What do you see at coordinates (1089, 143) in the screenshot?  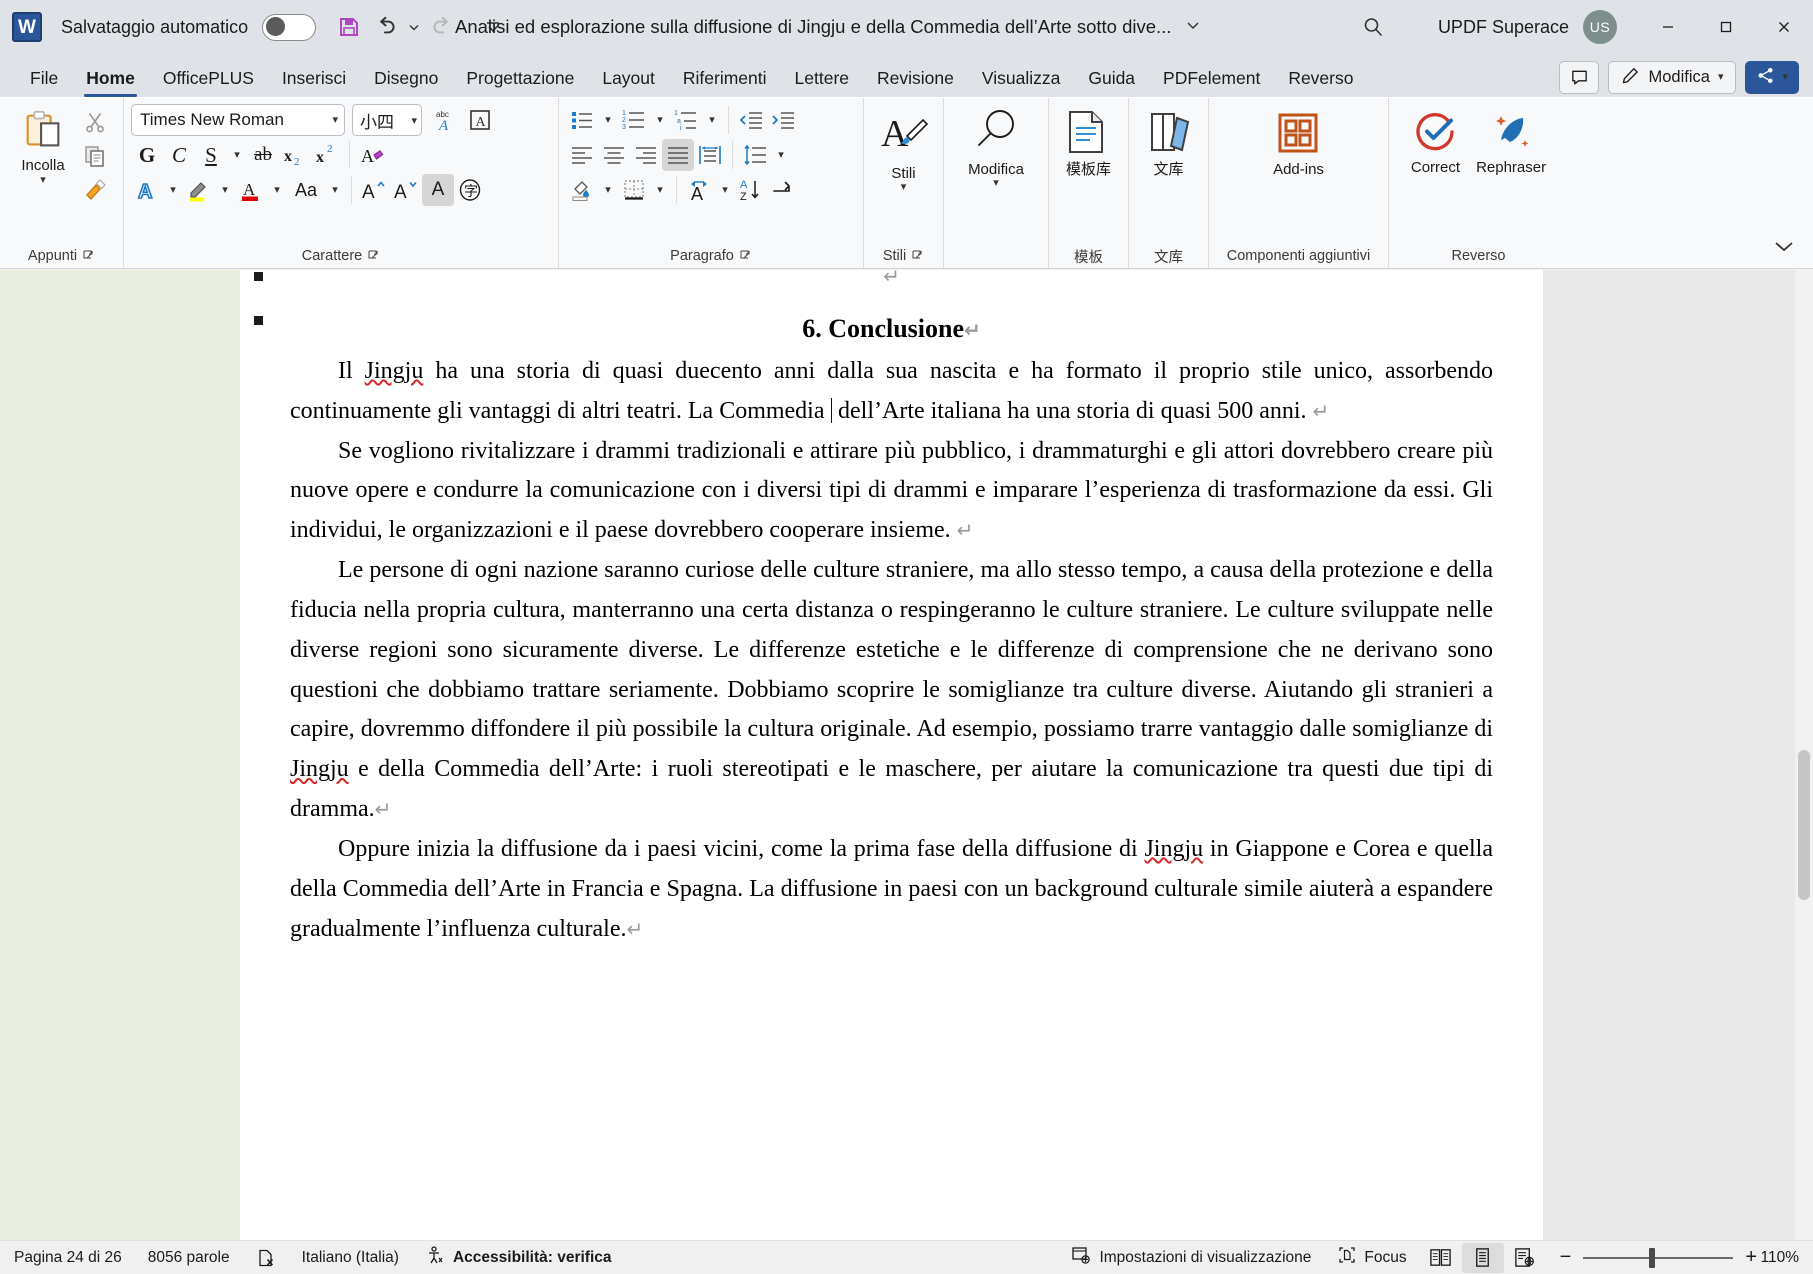 I see `template-library-button: 模板库` at bounding box center [1089, 143].